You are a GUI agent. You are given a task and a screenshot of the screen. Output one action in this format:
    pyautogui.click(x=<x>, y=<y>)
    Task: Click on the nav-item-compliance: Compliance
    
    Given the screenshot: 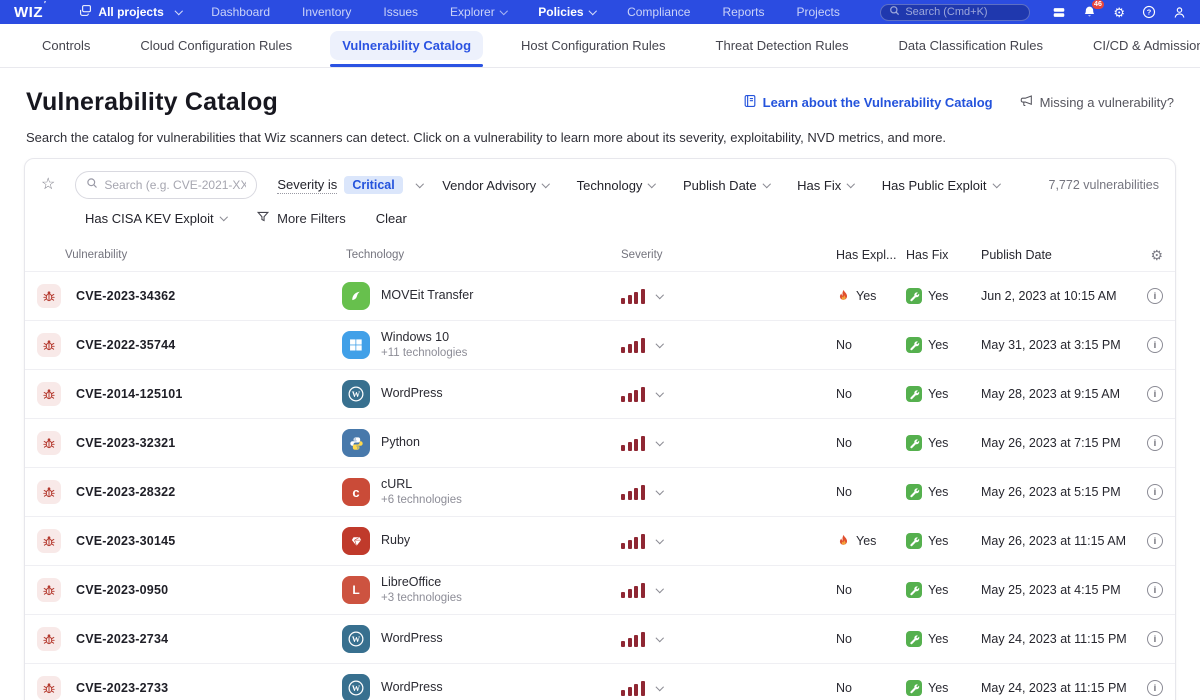 What is the action you would take?
    pyautogui.click(x=658, y=12)
    